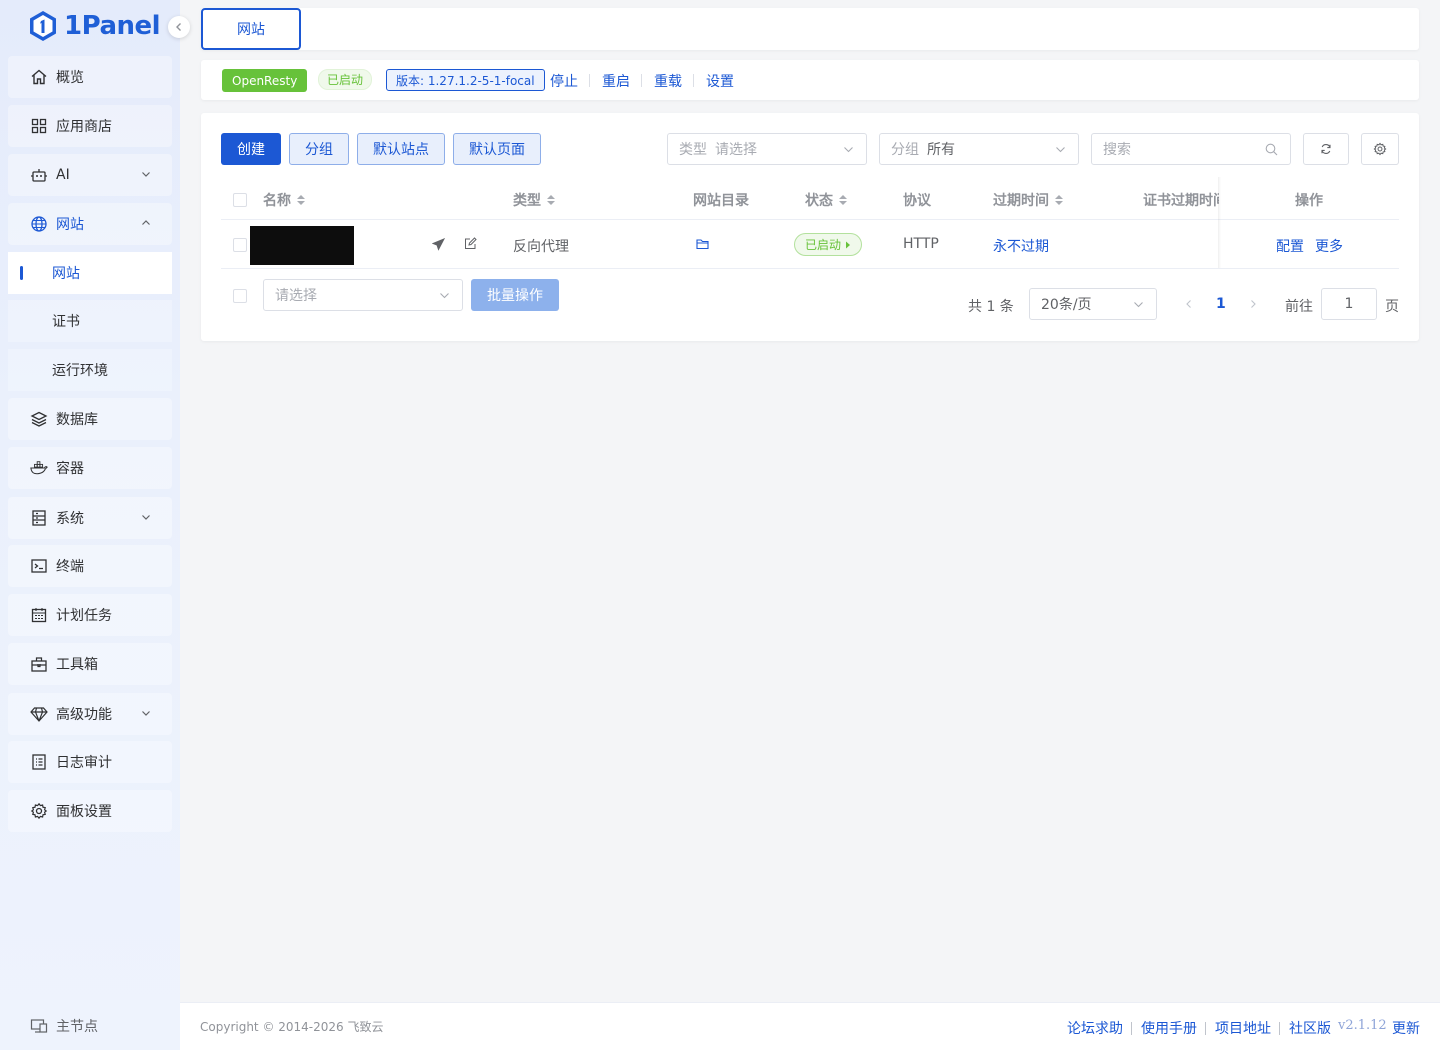  I want to click on sidebar-item-toolbox: 工具箱, so click(90, 664).